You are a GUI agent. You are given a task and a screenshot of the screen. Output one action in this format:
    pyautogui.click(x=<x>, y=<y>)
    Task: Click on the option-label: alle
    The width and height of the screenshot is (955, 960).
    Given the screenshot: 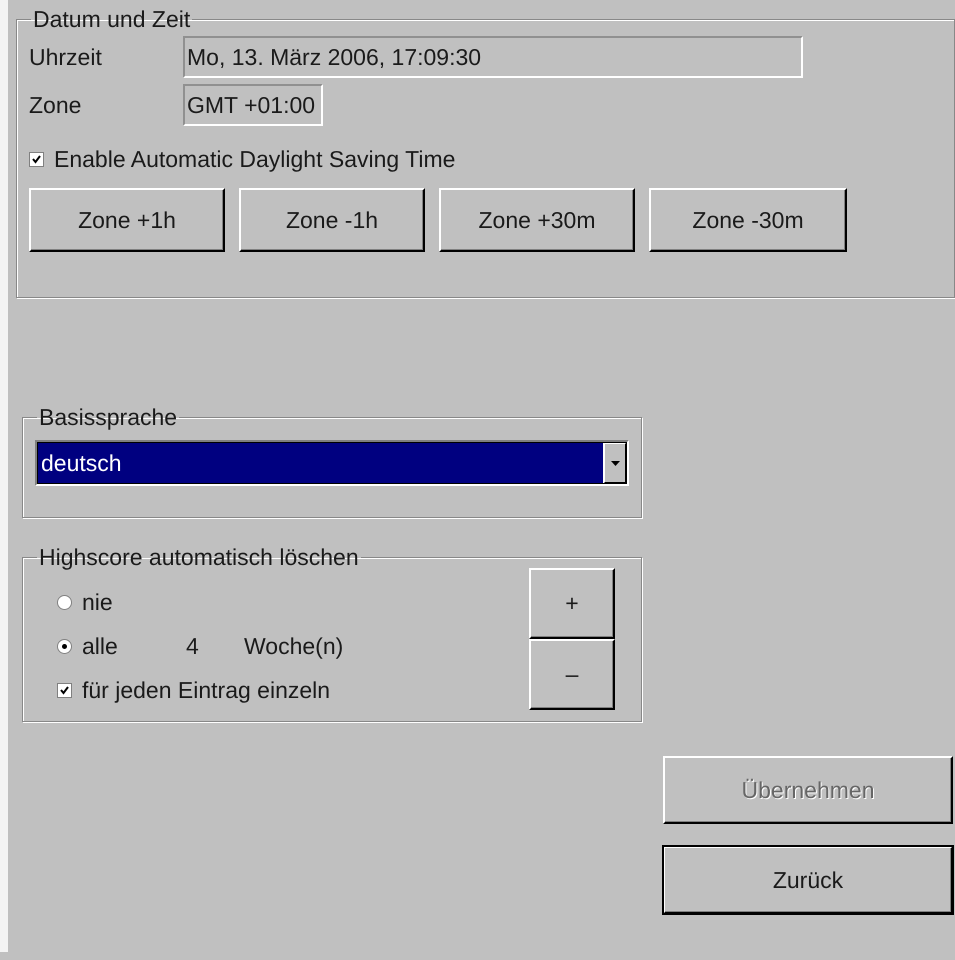 What is the action you would take?
    pyautogui.click(x=100, y=646)
    